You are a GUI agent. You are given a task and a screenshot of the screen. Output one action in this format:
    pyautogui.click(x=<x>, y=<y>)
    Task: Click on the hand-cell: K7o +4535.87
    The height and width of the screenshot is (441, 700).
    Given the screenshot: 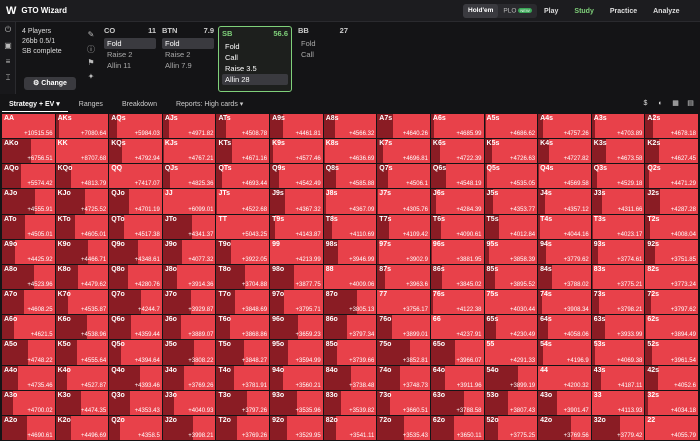 What is the action you would take?
    pyautogui.click(x=82, y=302)
    